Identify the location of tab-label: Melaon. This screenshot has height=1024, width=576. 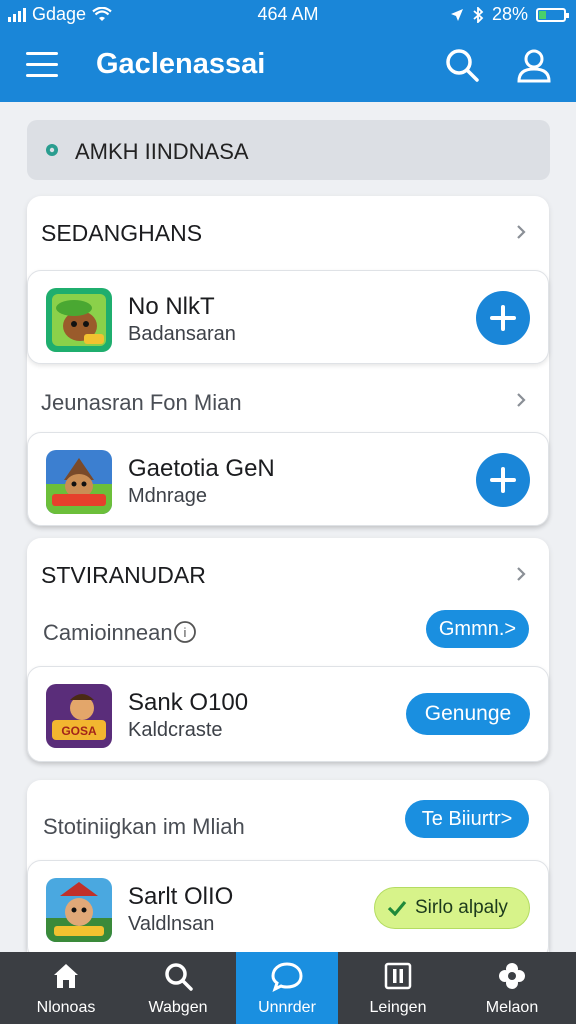
(512, 1007).